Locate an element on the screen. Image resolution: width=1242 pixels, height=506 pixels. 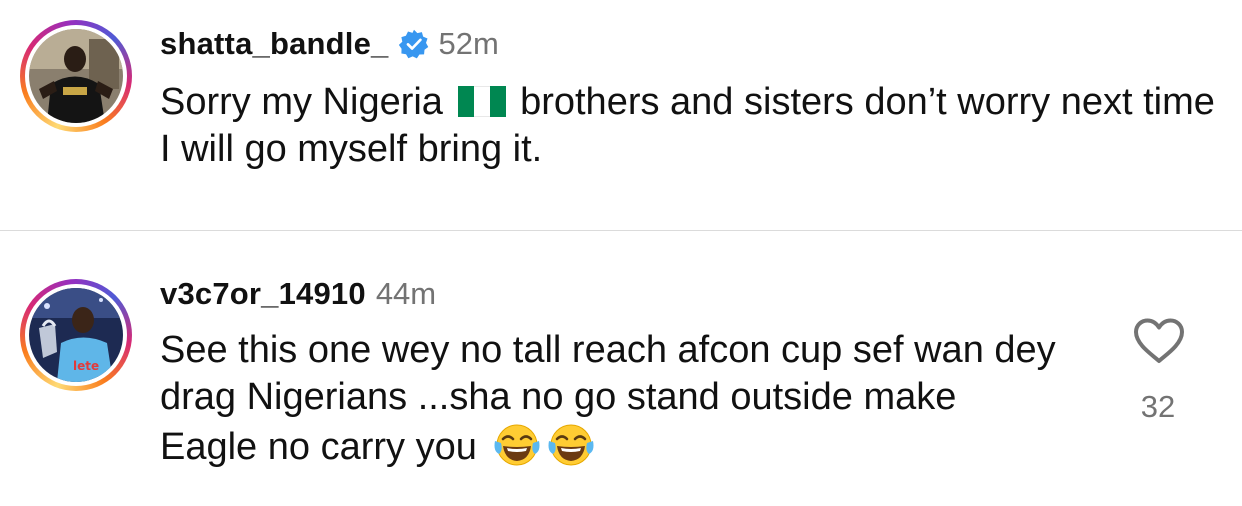
timestamp: 44m is located at coordinates (406, 293).